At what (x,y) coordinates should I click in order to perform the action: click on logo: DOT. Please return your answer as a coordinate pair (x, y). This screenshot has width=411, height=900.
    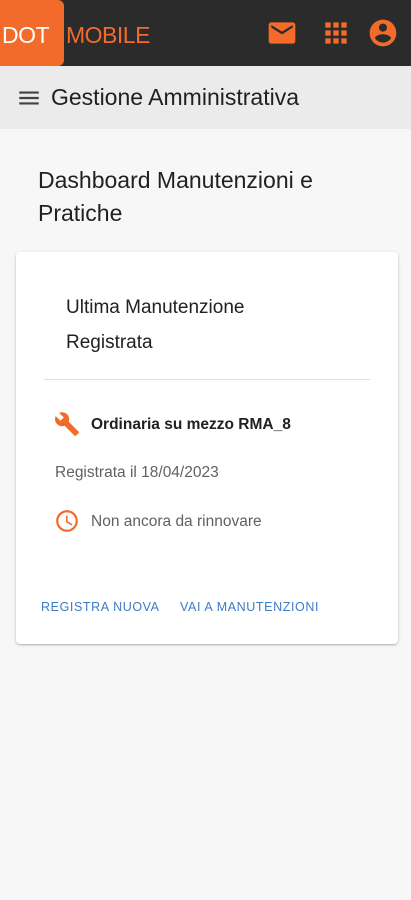
    Looking at the image, I should click on (32, 33).